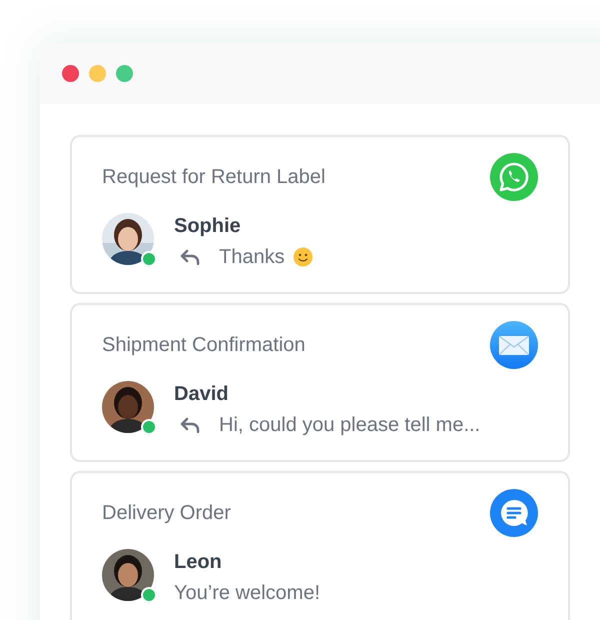 Image resolution: width=600 pixels, height=620 pixels. I want to click on chat-bubble-icon, so click(514, 513).